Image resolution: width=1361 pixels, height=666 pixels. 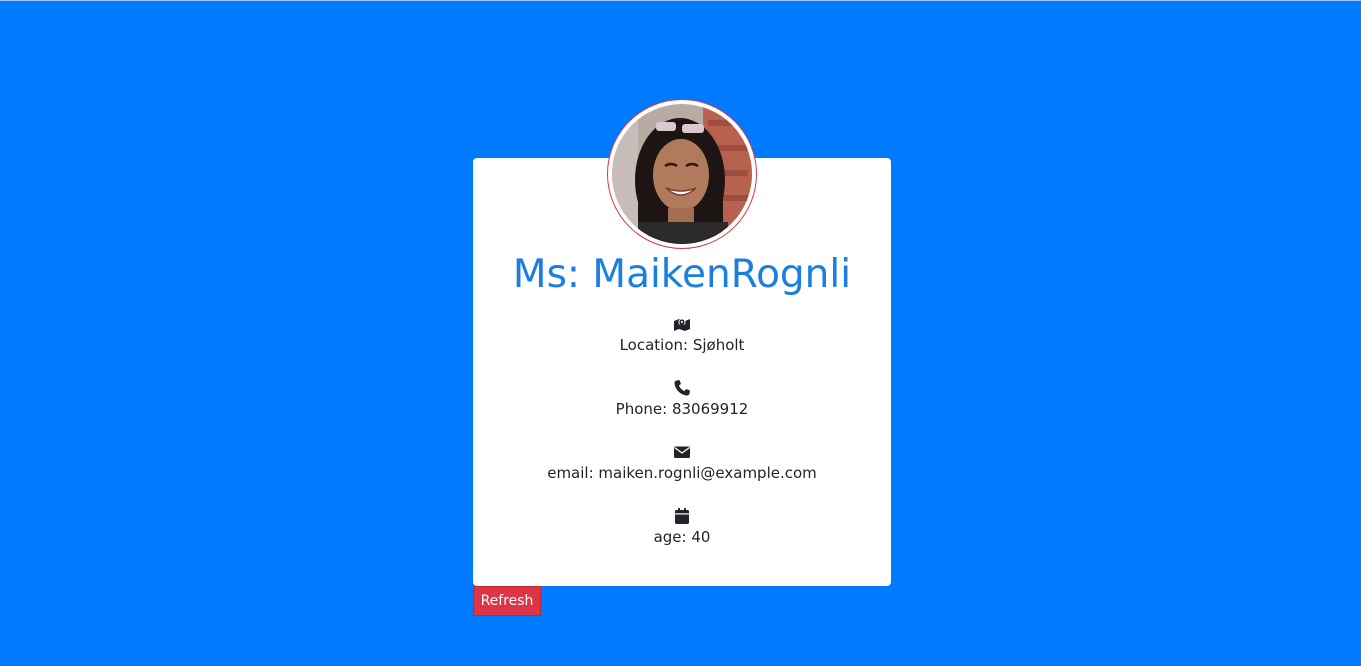 What do you see at coordinates (682, 462) in the screenshot?
I see `email-info: email: maiken.rognli@example.com` at bounding box center [682, 462].